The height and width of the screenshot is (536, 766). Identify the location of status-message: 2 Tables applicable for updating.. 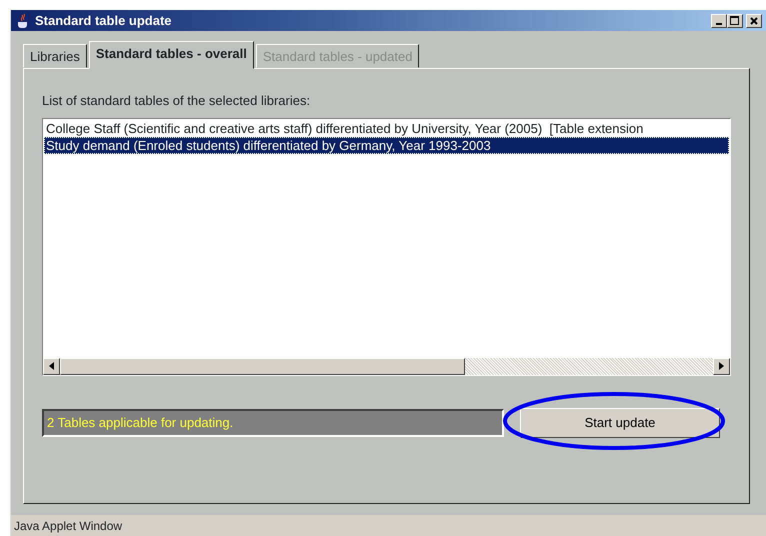
(273, 422).